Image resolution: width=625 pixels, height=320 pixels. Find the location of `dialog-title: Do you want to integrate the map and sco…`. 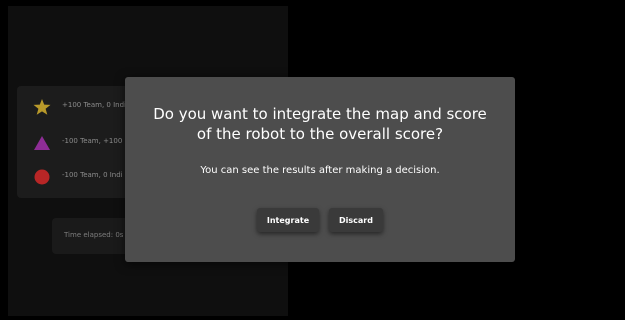

dialog-title: Do you want to integrate the map and sco… is located at coordinates (320, 124).